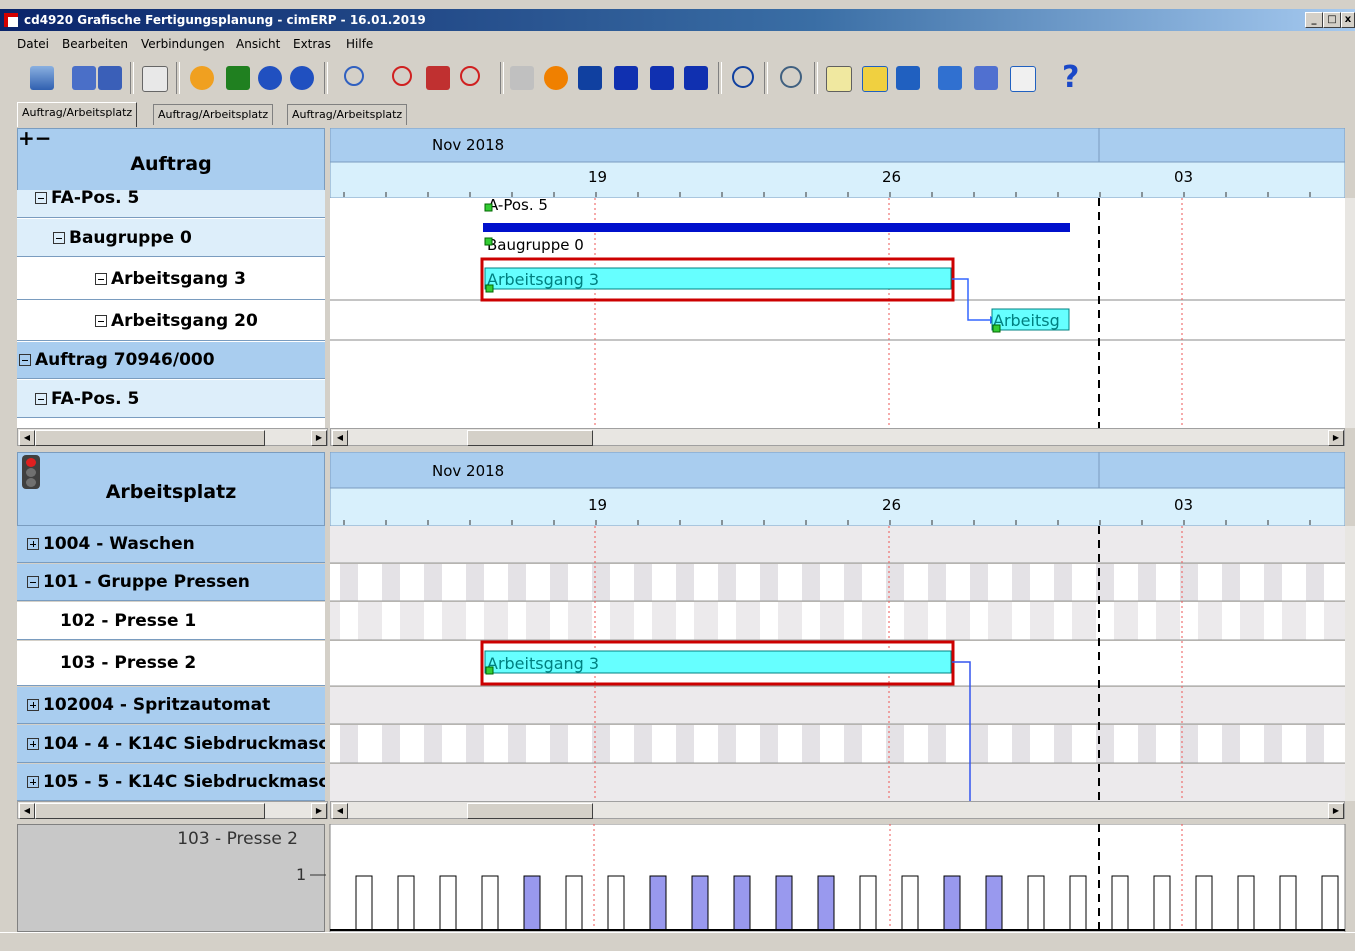 The image size is (1355, 951). What do you see at coordinates (950, 78) in the screenshot?
I see `windows-icon` at bounding box center [950, 78].